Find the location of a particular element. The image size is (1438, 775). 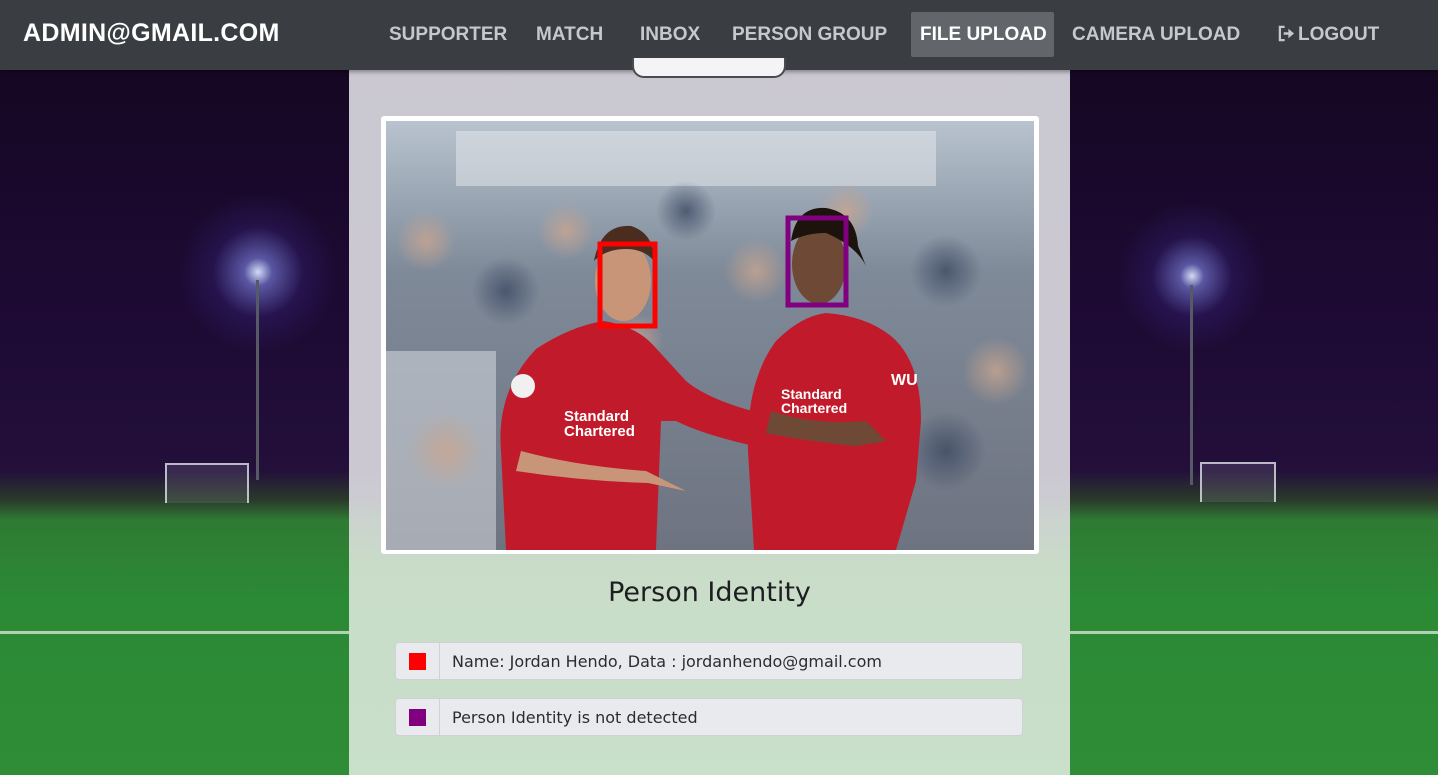

nav-person-group-label: PERSON GROUP is located at coordinates (810, 34).